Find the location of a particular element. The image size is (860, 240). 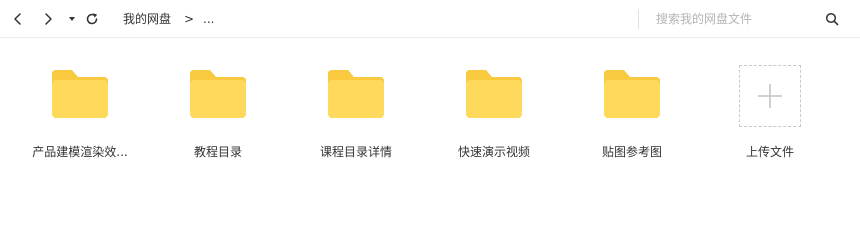

forward-button is located at coordinates (48, 19).